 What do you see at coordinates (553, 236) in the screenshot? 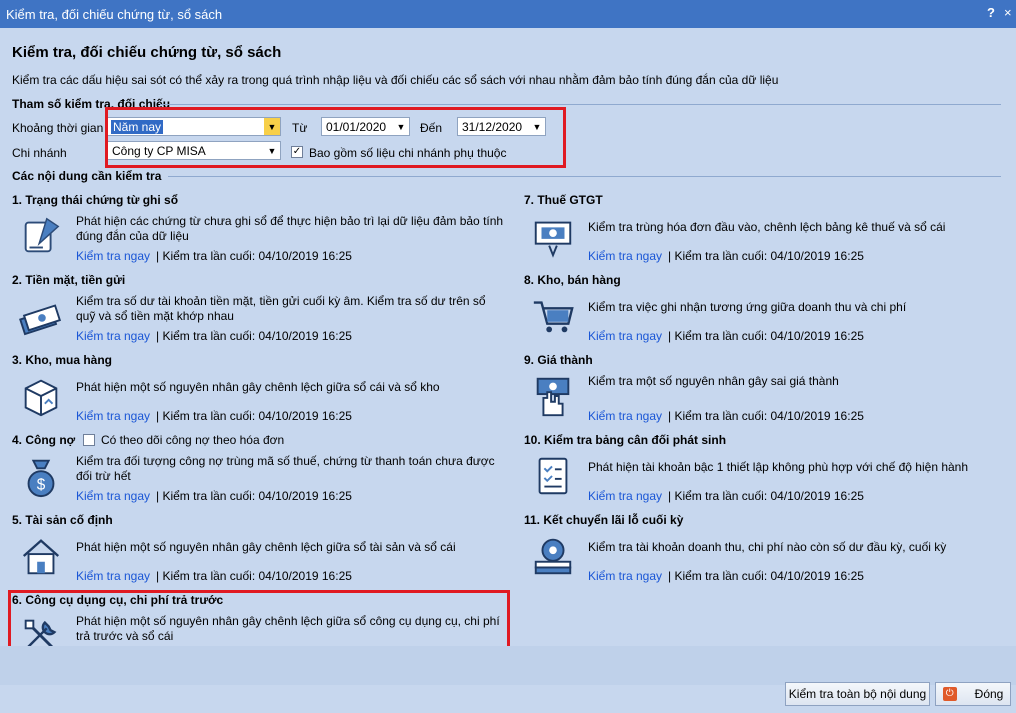
I see `tax-bill-icon` at bounding box center [553, 236].